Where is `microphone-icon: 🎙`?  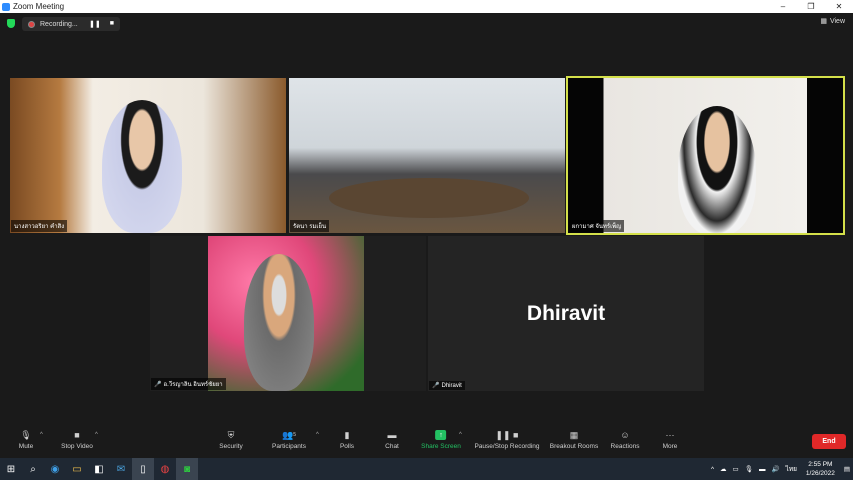 microphone-icon: 🎙 is located at coordinates (26, 434).